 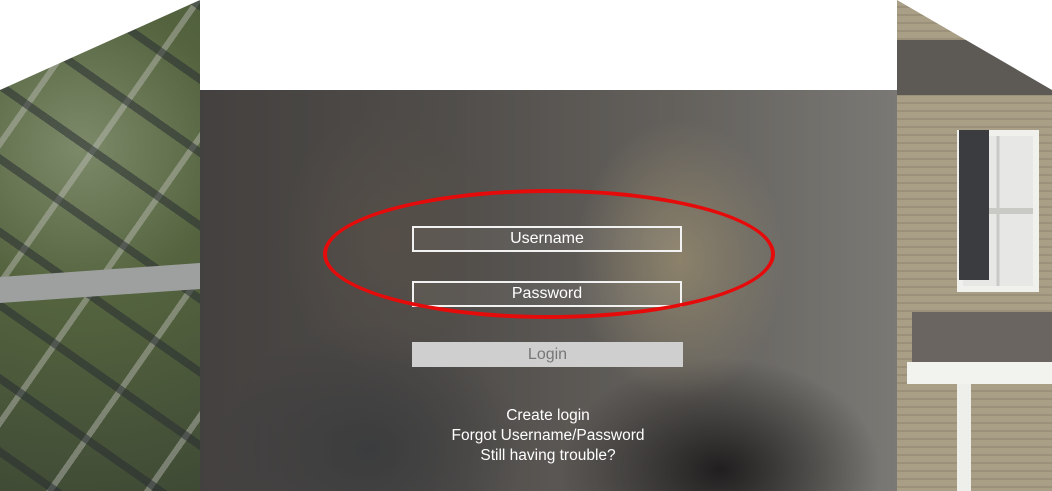 I want to click on forgot-credentials-link: Forgot Username/Password, so click(x=548, y=436).